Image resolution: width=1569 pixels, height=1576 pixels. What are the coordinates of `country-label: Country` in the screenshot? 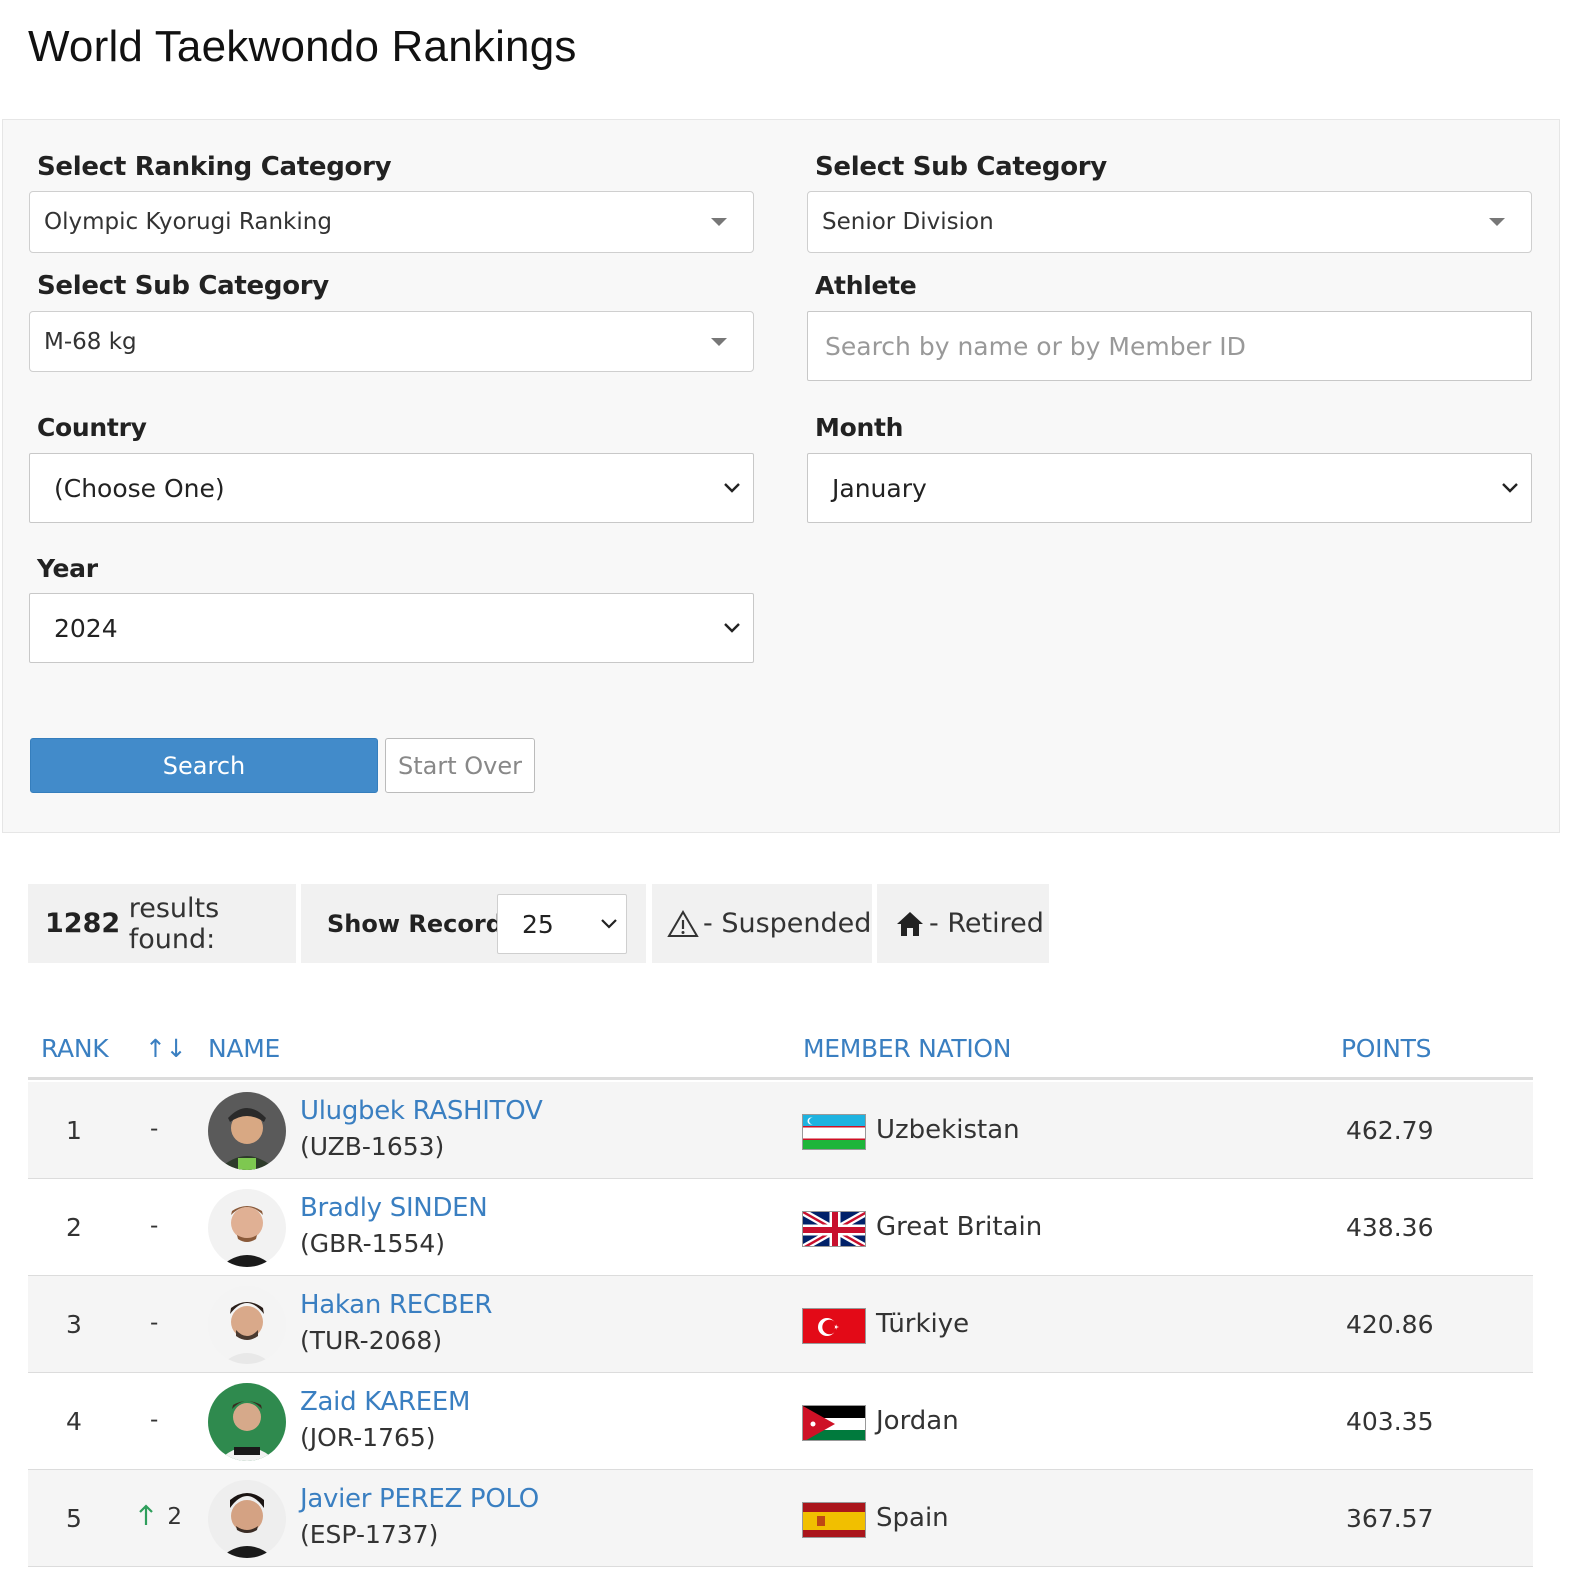 It's located at (92, 427).